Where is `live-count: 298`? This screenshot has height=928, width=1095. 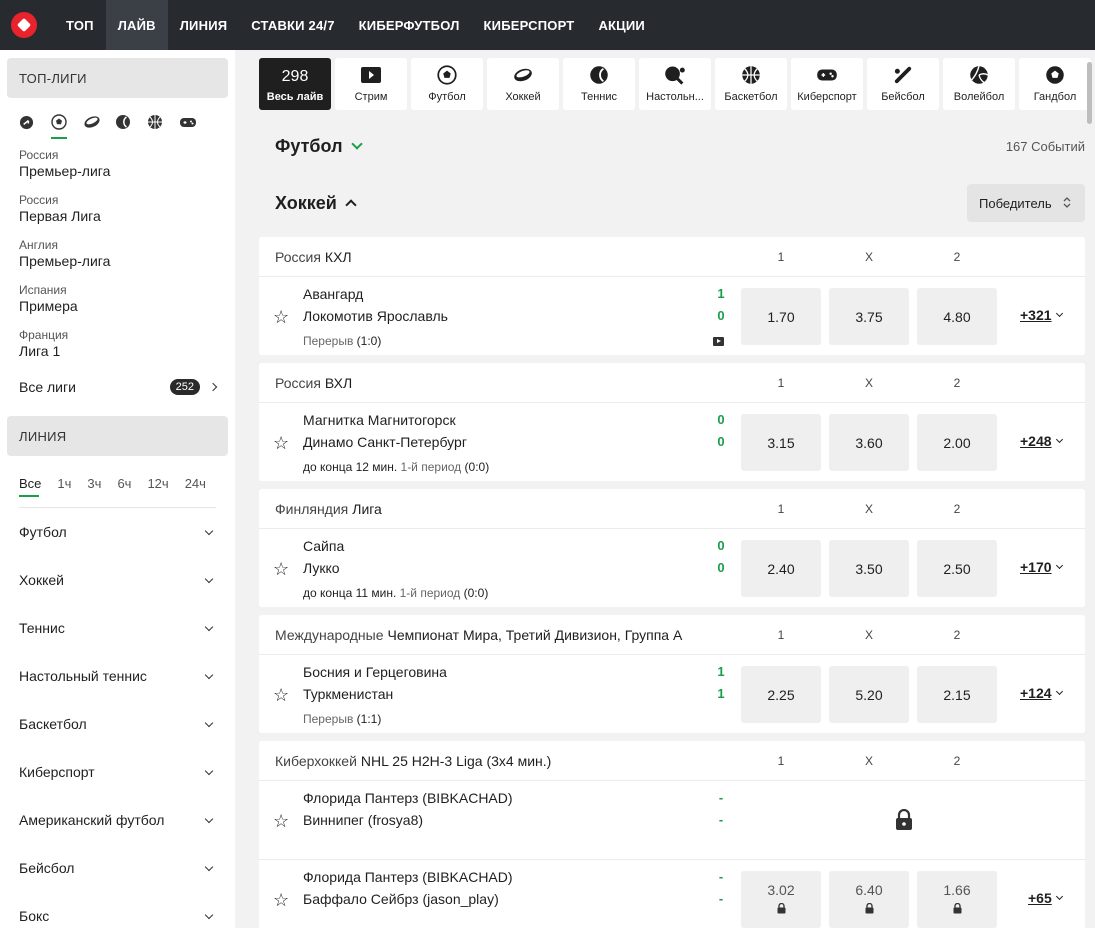 live-count: 298 is located at coordinates (295, 76).